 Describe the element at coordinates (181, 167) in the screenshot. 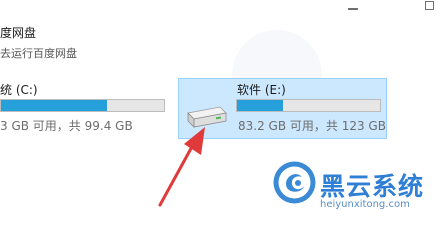

I see `red-arrow-icon` at that location.